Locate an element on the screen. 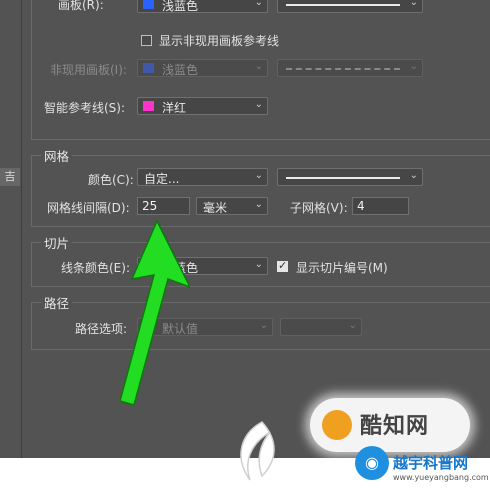 Image resolution: width=490 pixels, height=490 pixels. inactive-color-value: 浅蓝色 is located at coordinates (180, 70).